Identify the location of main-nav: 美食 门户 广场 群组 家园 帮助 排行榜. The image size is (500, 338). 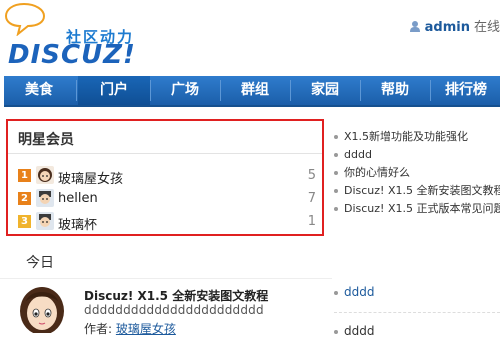
(252, 91).